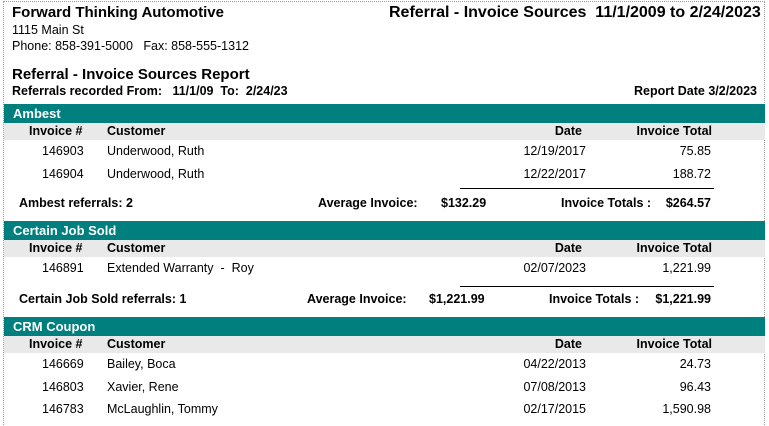 This screenshot has height=426, width=769. I want to click on invoice-number: 146903, so click(63, 151).